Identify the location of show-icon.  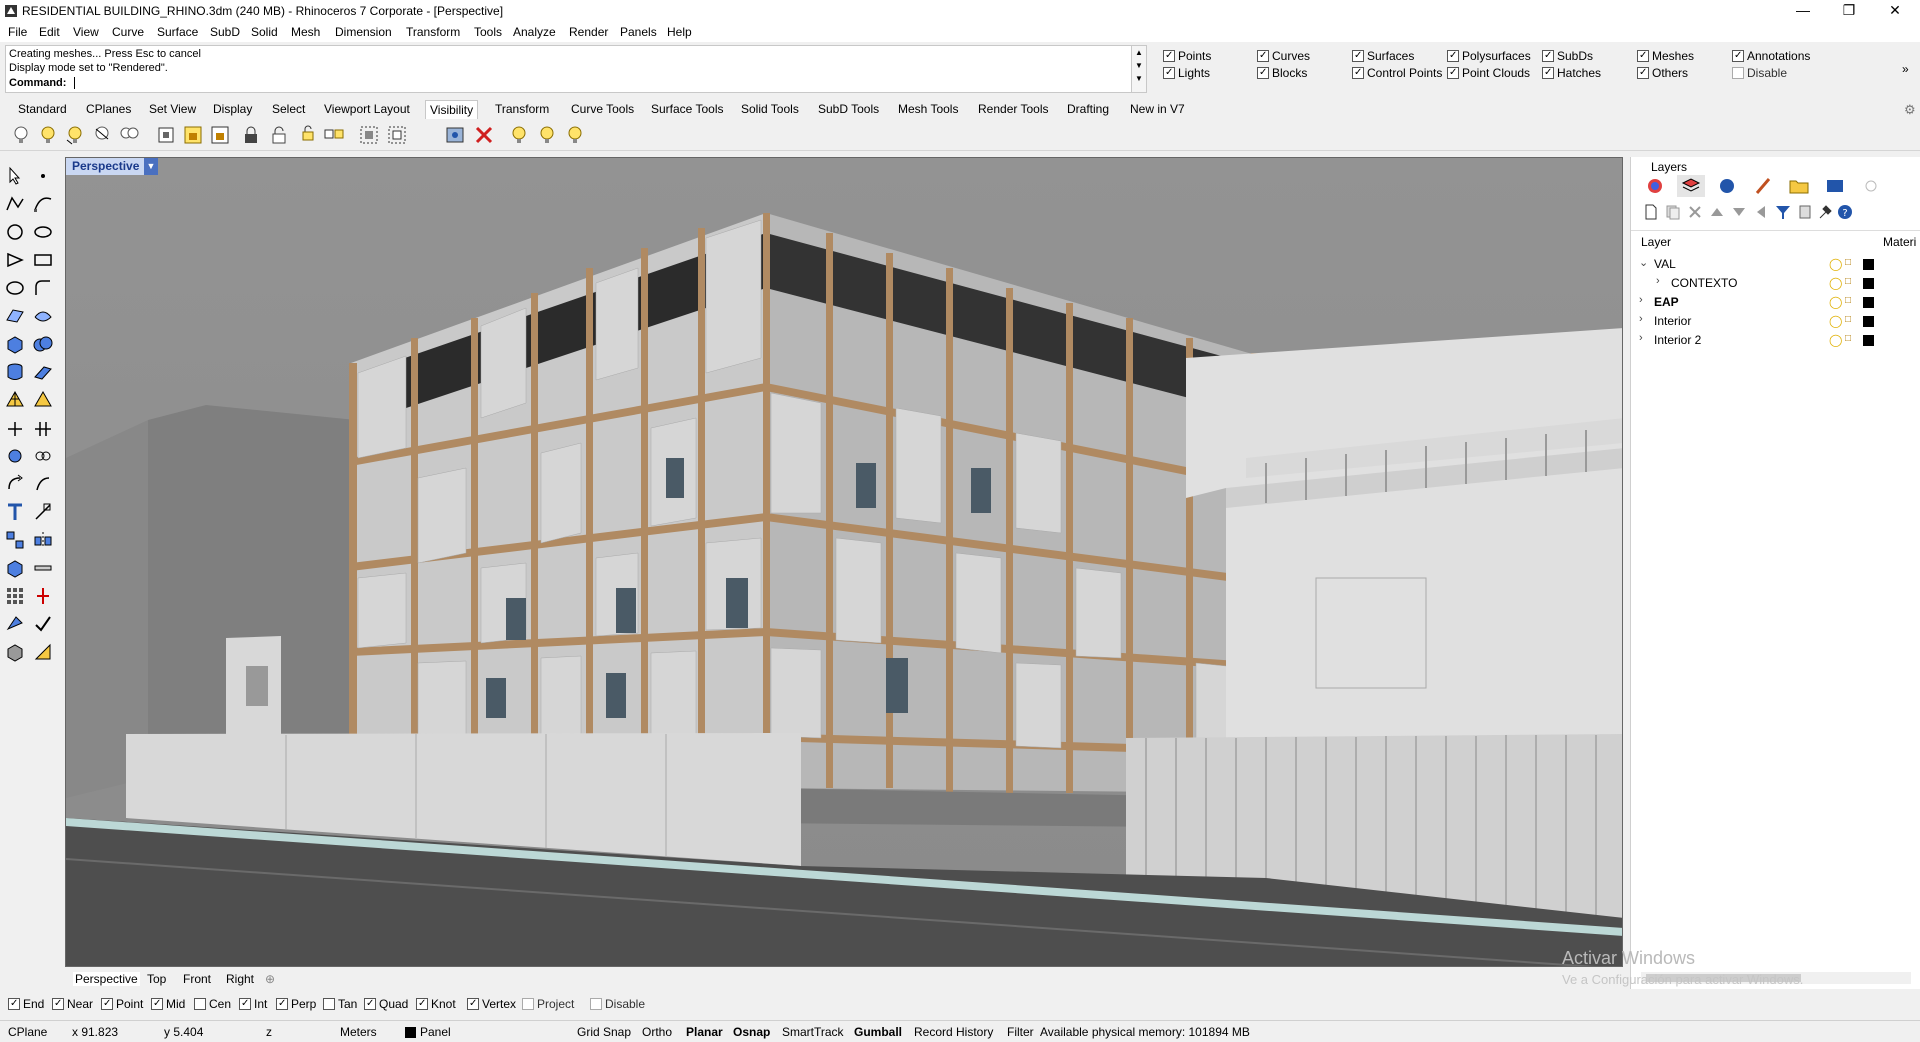
(21, 135).